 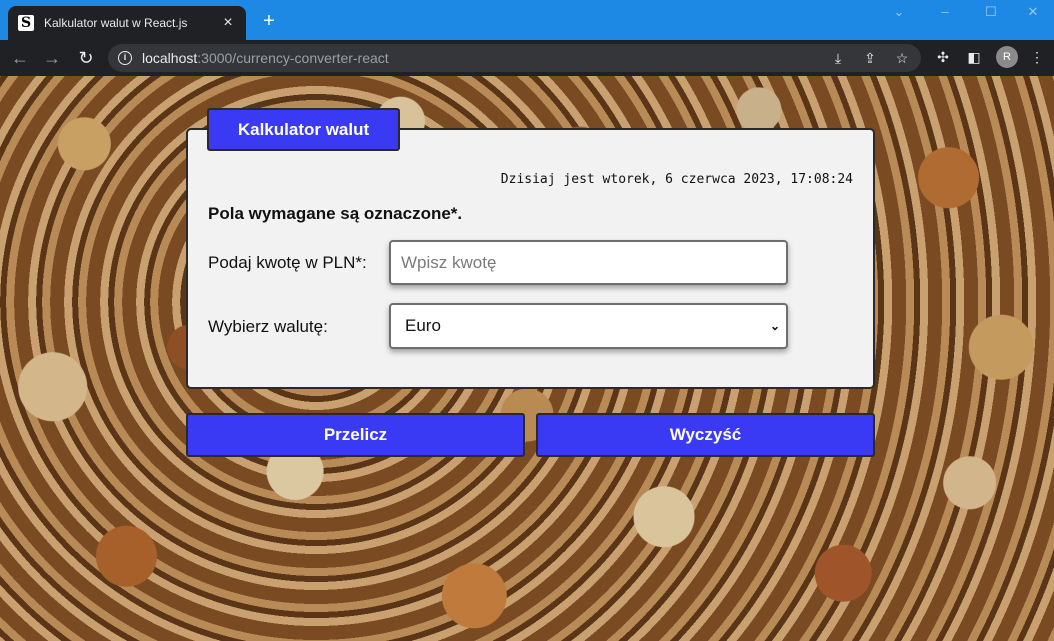 What do you see at coordinates (170, 58) in the screenshot?
I see `url-host: localhost` at bounding box center [170, 58].